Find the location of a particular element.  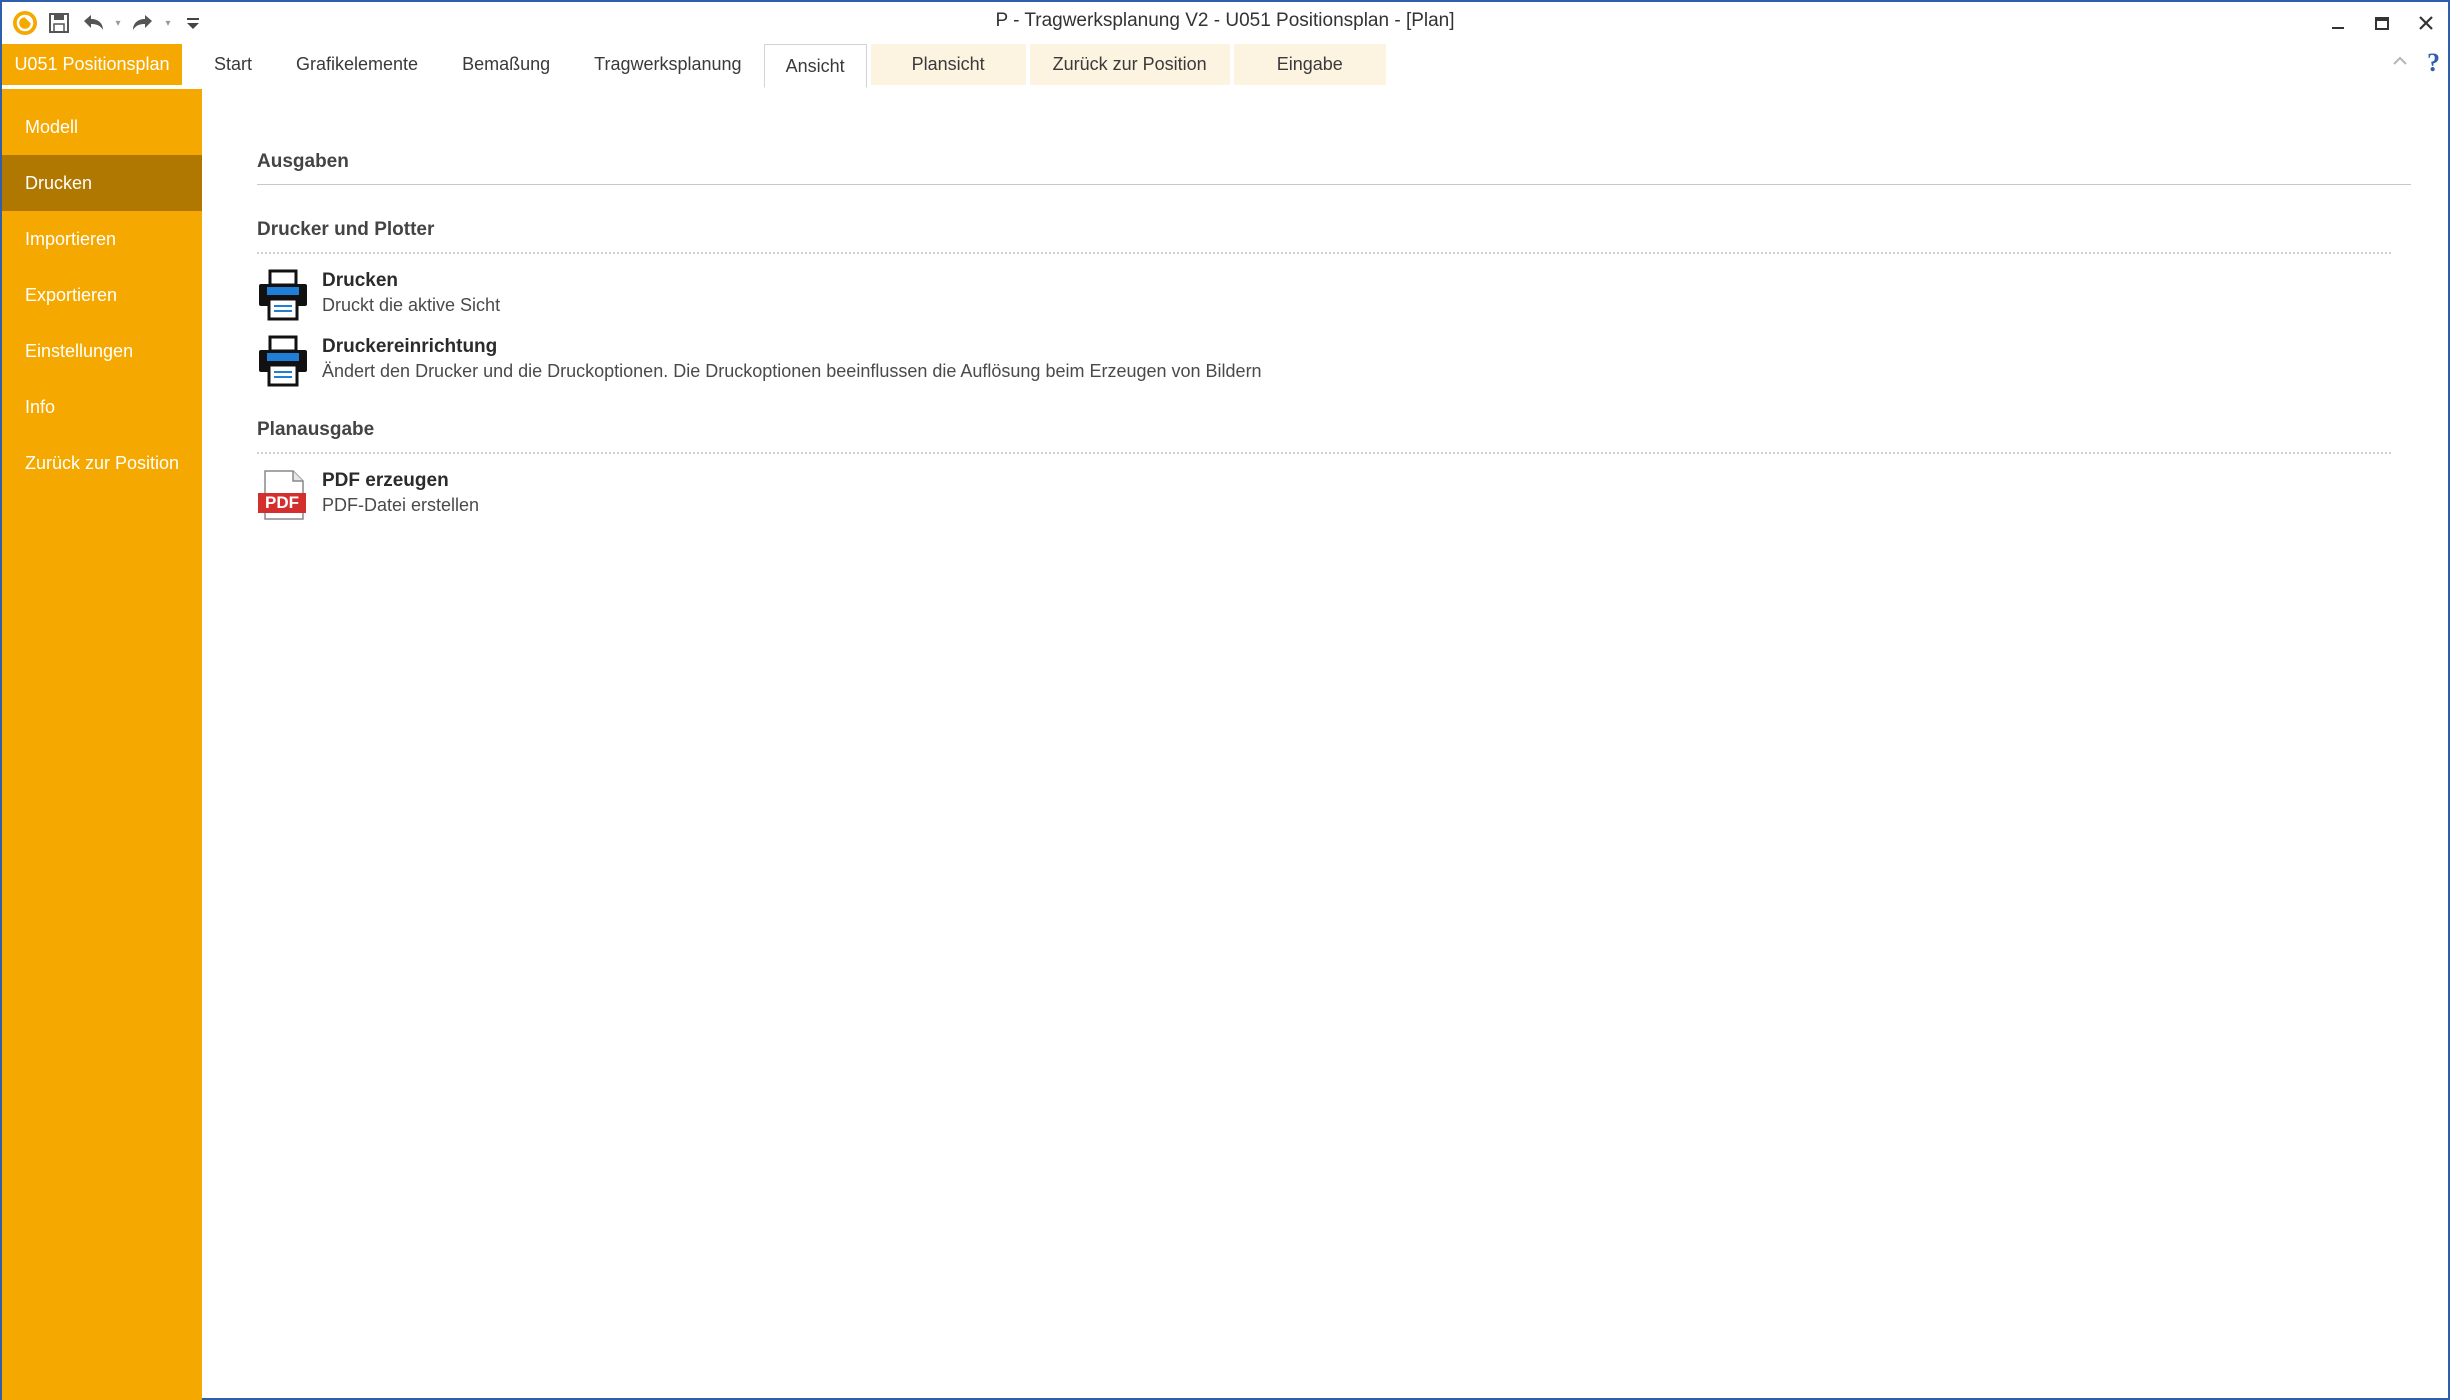

tab-zurueck-zur-position: Zurück zur Position is located at coordinates (1129, 64).